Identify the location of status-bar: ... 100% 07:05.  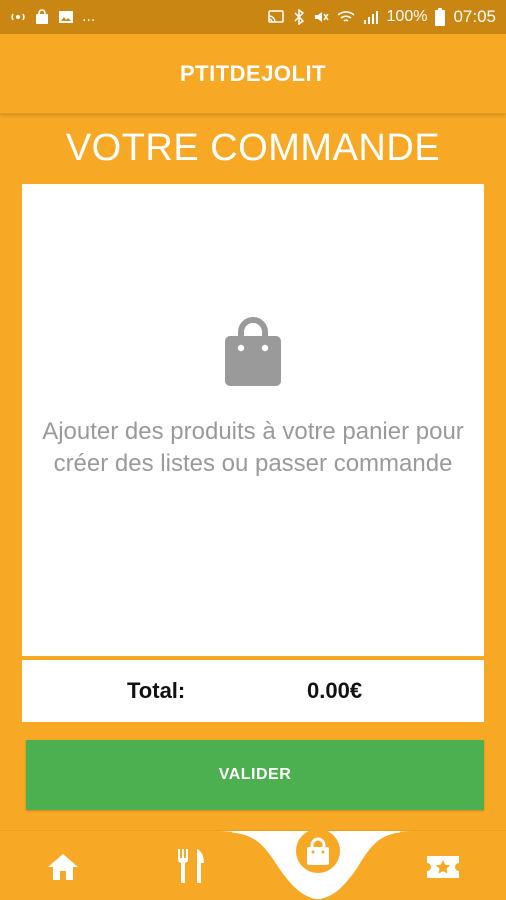
(253, 17).